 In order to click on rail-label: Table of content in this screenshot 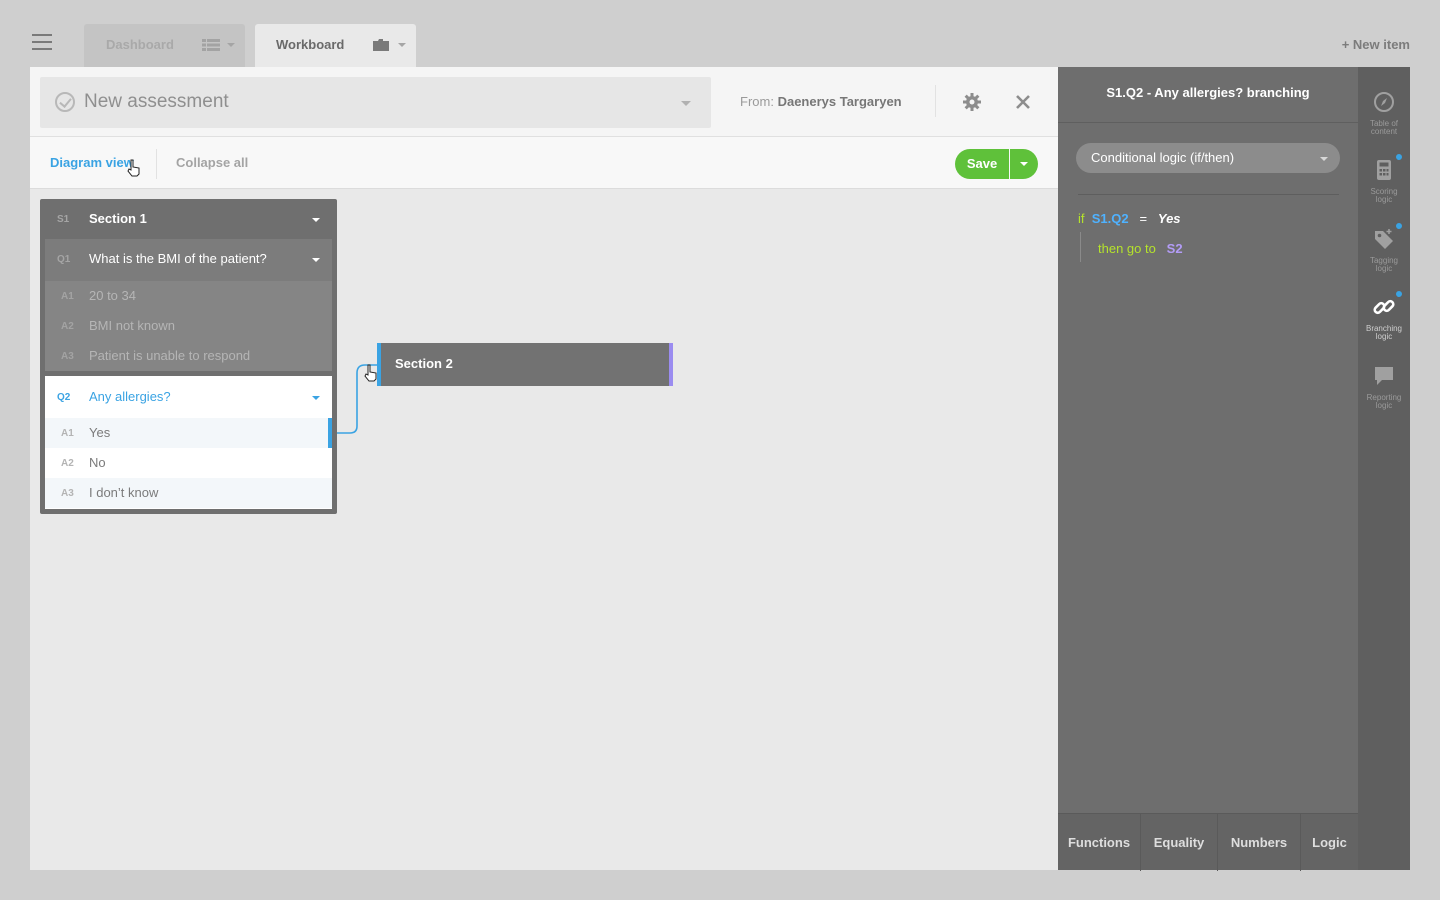, I will do `click(1384, 127)`.